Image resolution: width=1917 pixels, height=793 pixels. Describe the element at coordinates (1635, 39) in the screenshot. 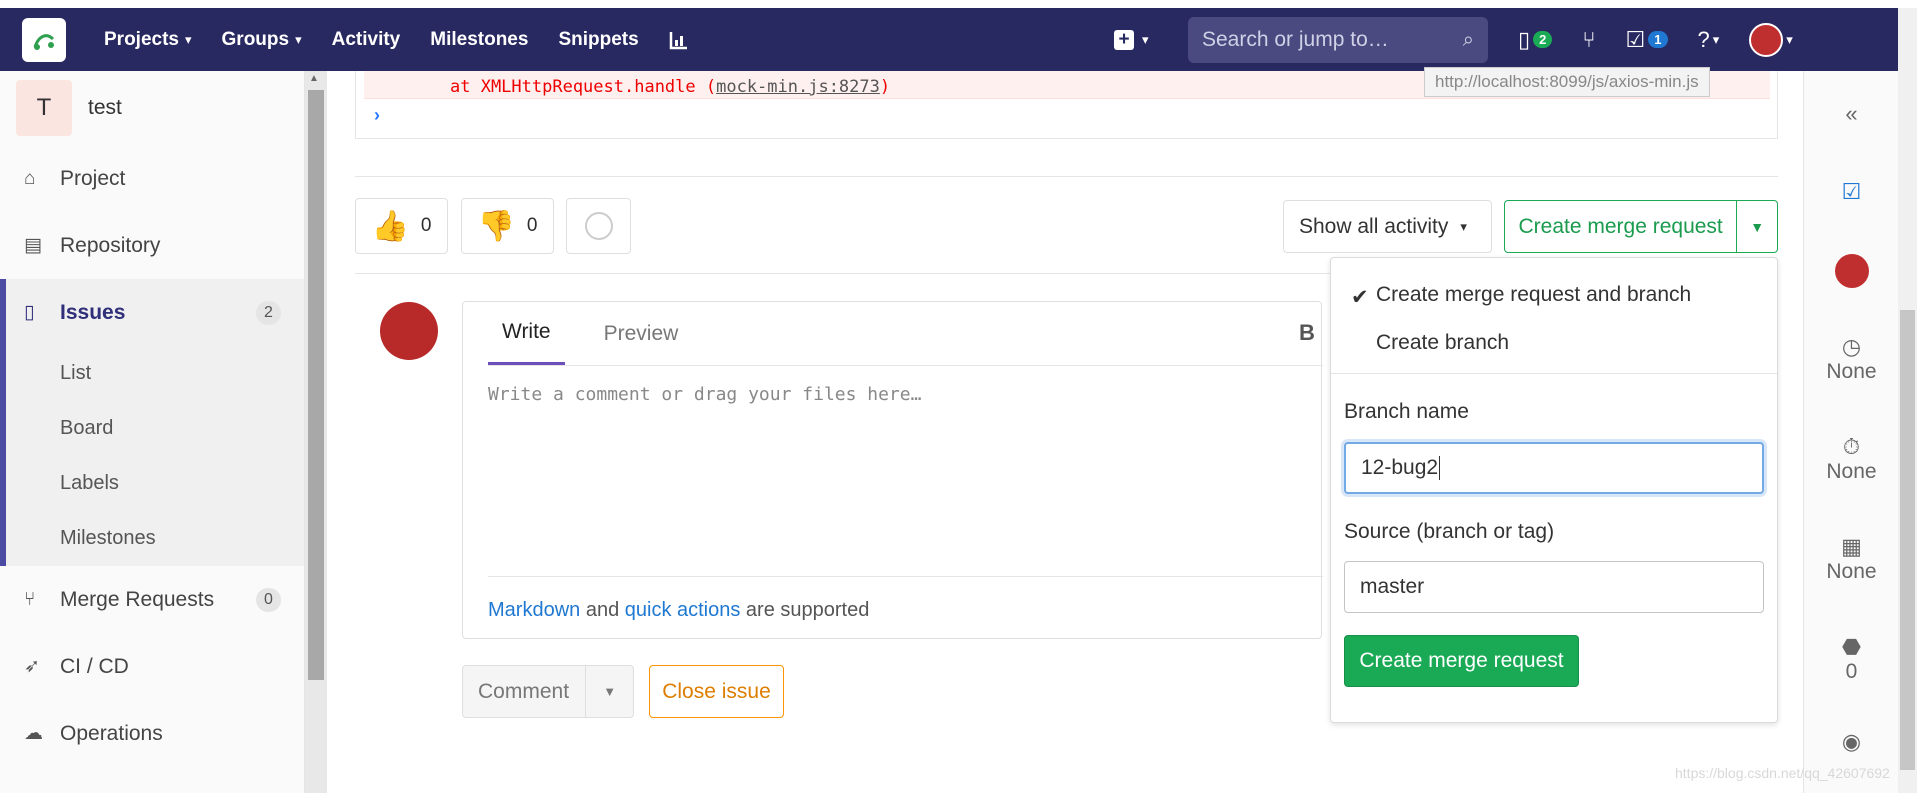

I see `todo-check-icon: ☑` at that location.